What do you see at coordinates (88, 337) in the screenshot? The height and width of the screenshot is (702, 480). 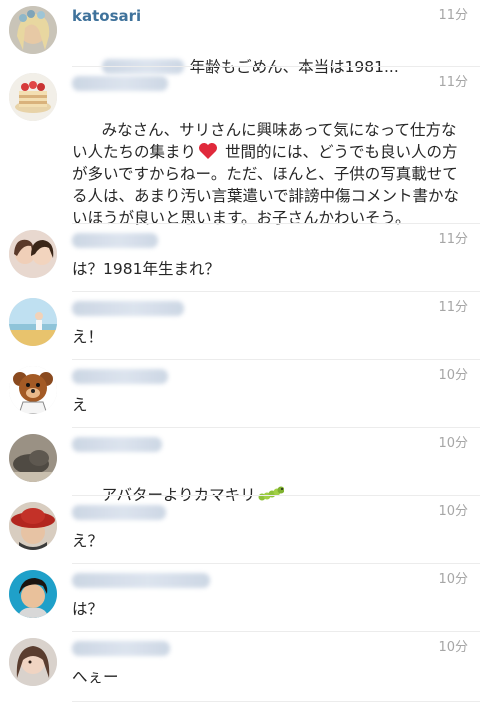 I see `comment-text: え！` at bounding box center [88, 337].